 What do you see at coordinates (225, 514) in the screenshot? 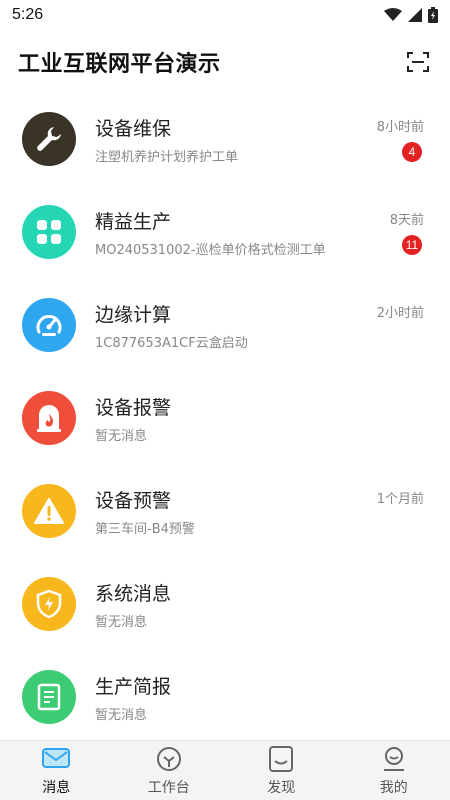
I see `message-item-equipment-warning: 设备预警 第三车间-B4预警 1个月前` at bounding box center [225, 514].